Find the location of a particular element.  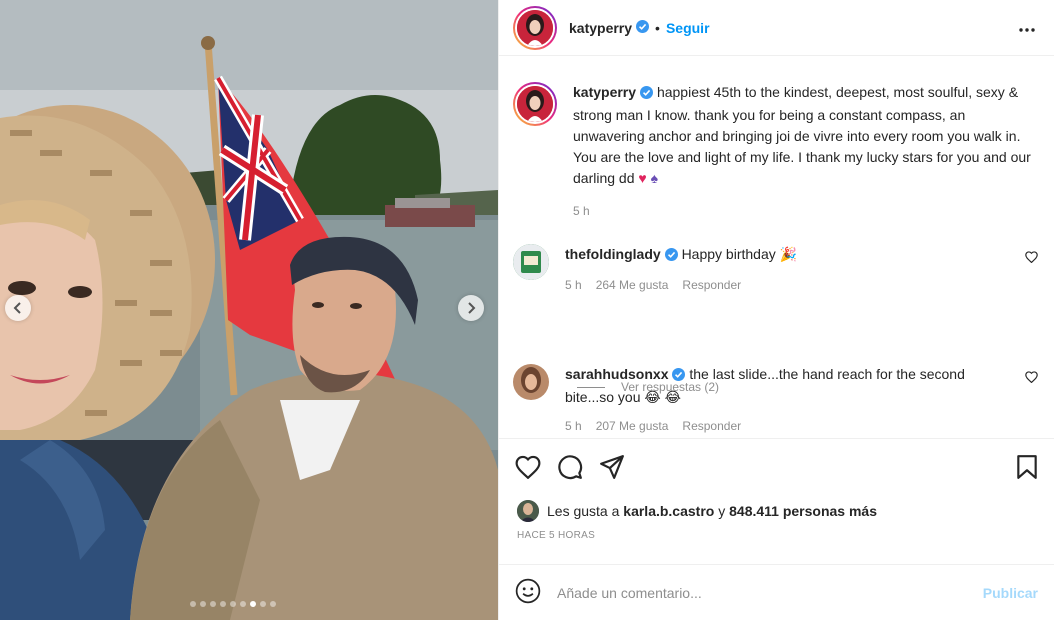

carousel-prev-button is located at coordinates (18, 308).